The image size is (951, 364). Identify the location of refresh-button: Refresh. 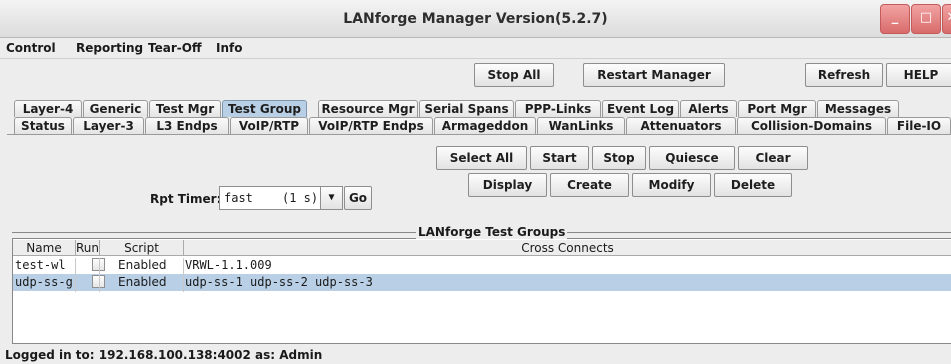
(844, 75).